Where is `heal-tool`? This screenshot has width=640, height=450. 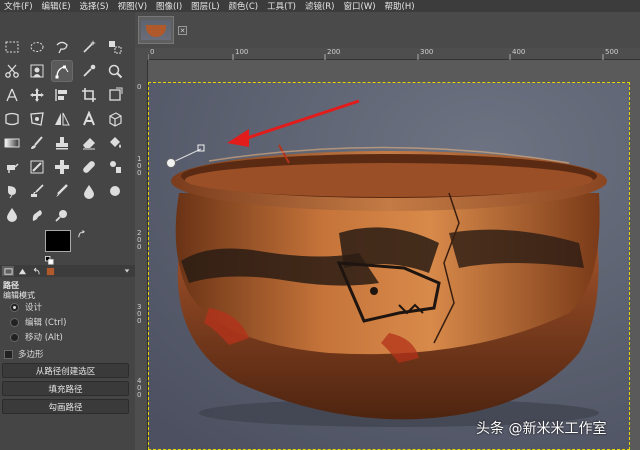 heal-tool is located at coordinates (62, 167).